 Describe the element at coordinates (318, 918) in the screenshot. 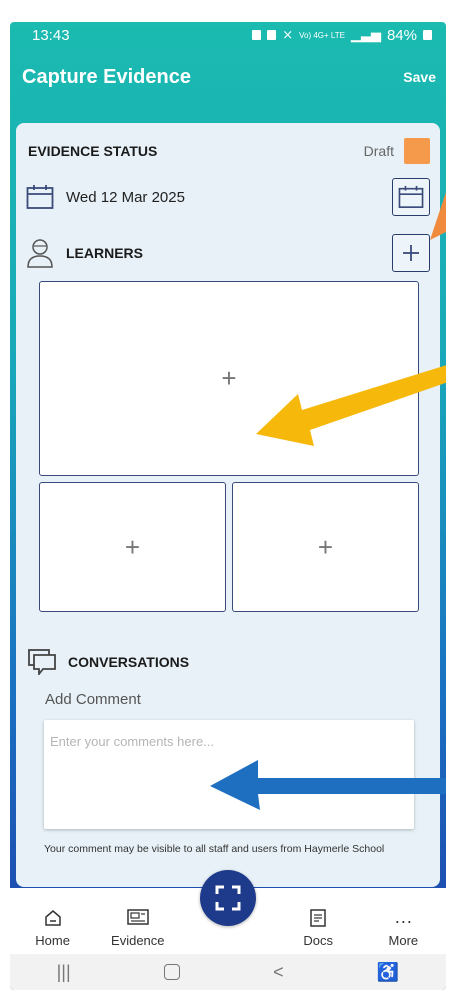

I see `docs-icon` at that location.